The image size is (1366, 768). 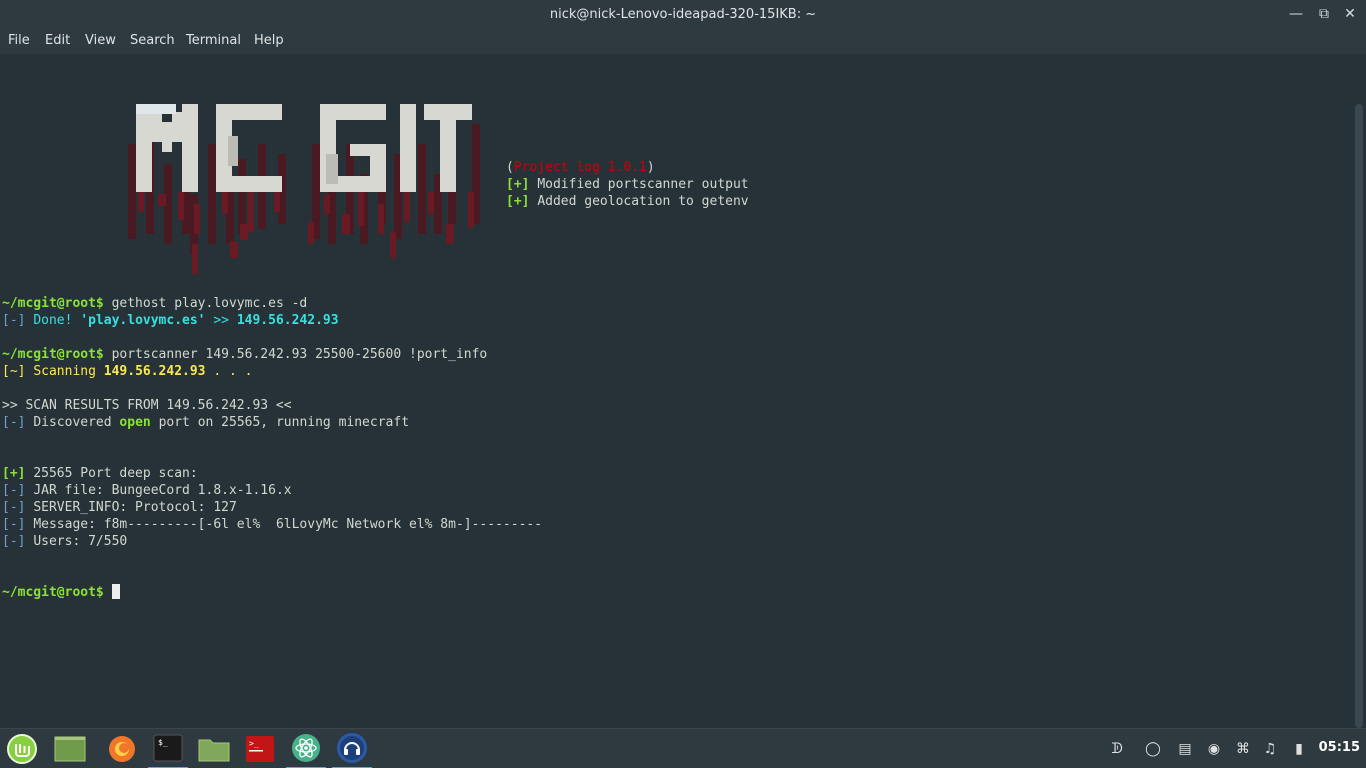 I want to click on terminal-icon: $_, so click(x=168, y=748).